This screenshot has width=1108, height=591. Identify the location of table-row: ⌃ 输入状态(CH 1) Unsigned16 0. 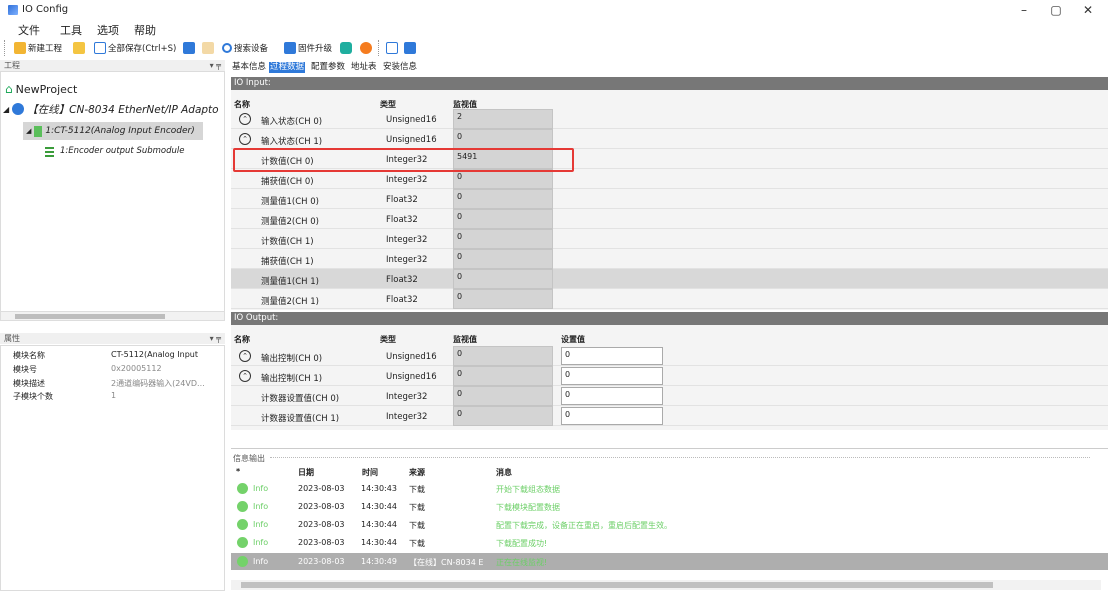
(669, 139).